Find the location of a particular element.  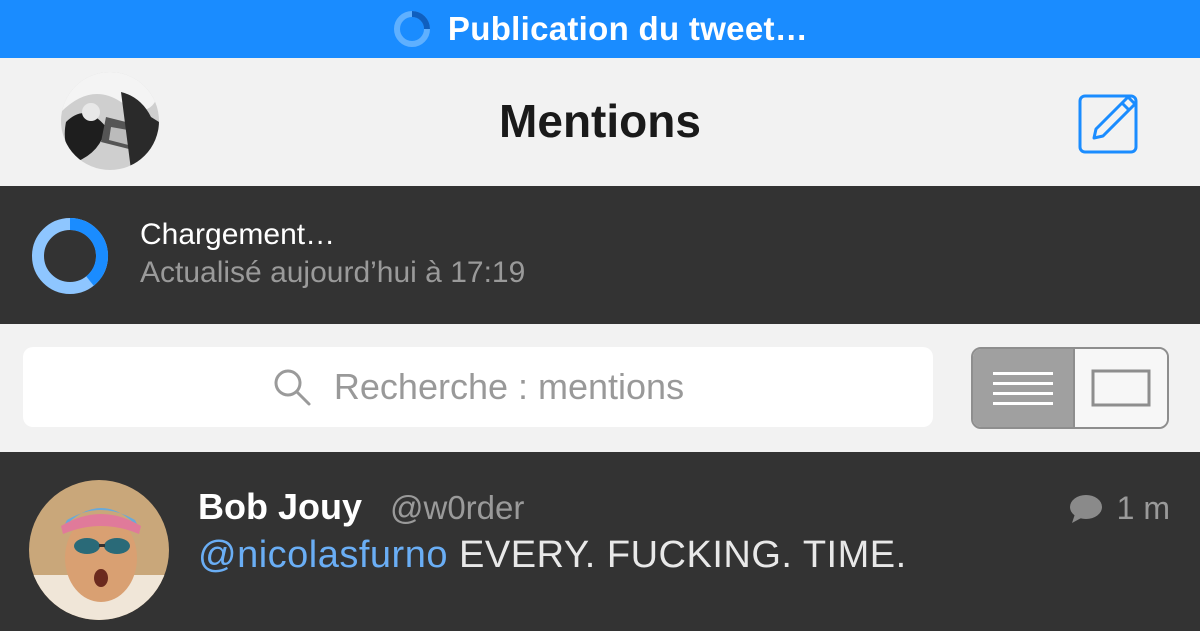

tweet-author-avatar is located at coordinates (99, 550).